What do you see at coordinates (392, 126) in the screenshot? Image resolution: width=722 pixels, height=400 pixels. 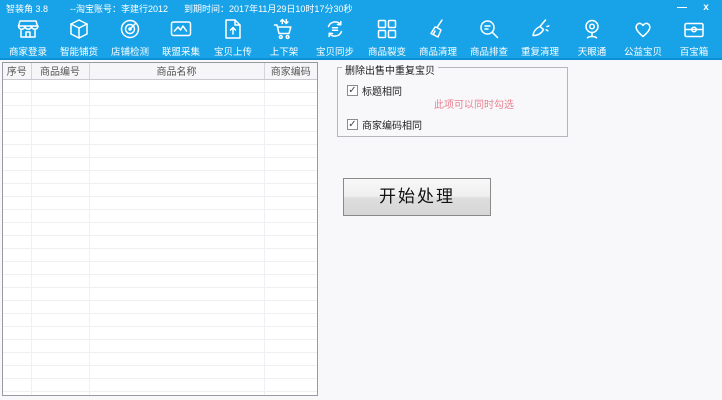 I see `merchant-code-same-label: 商家编码相同` at bounding box center [392, 126].